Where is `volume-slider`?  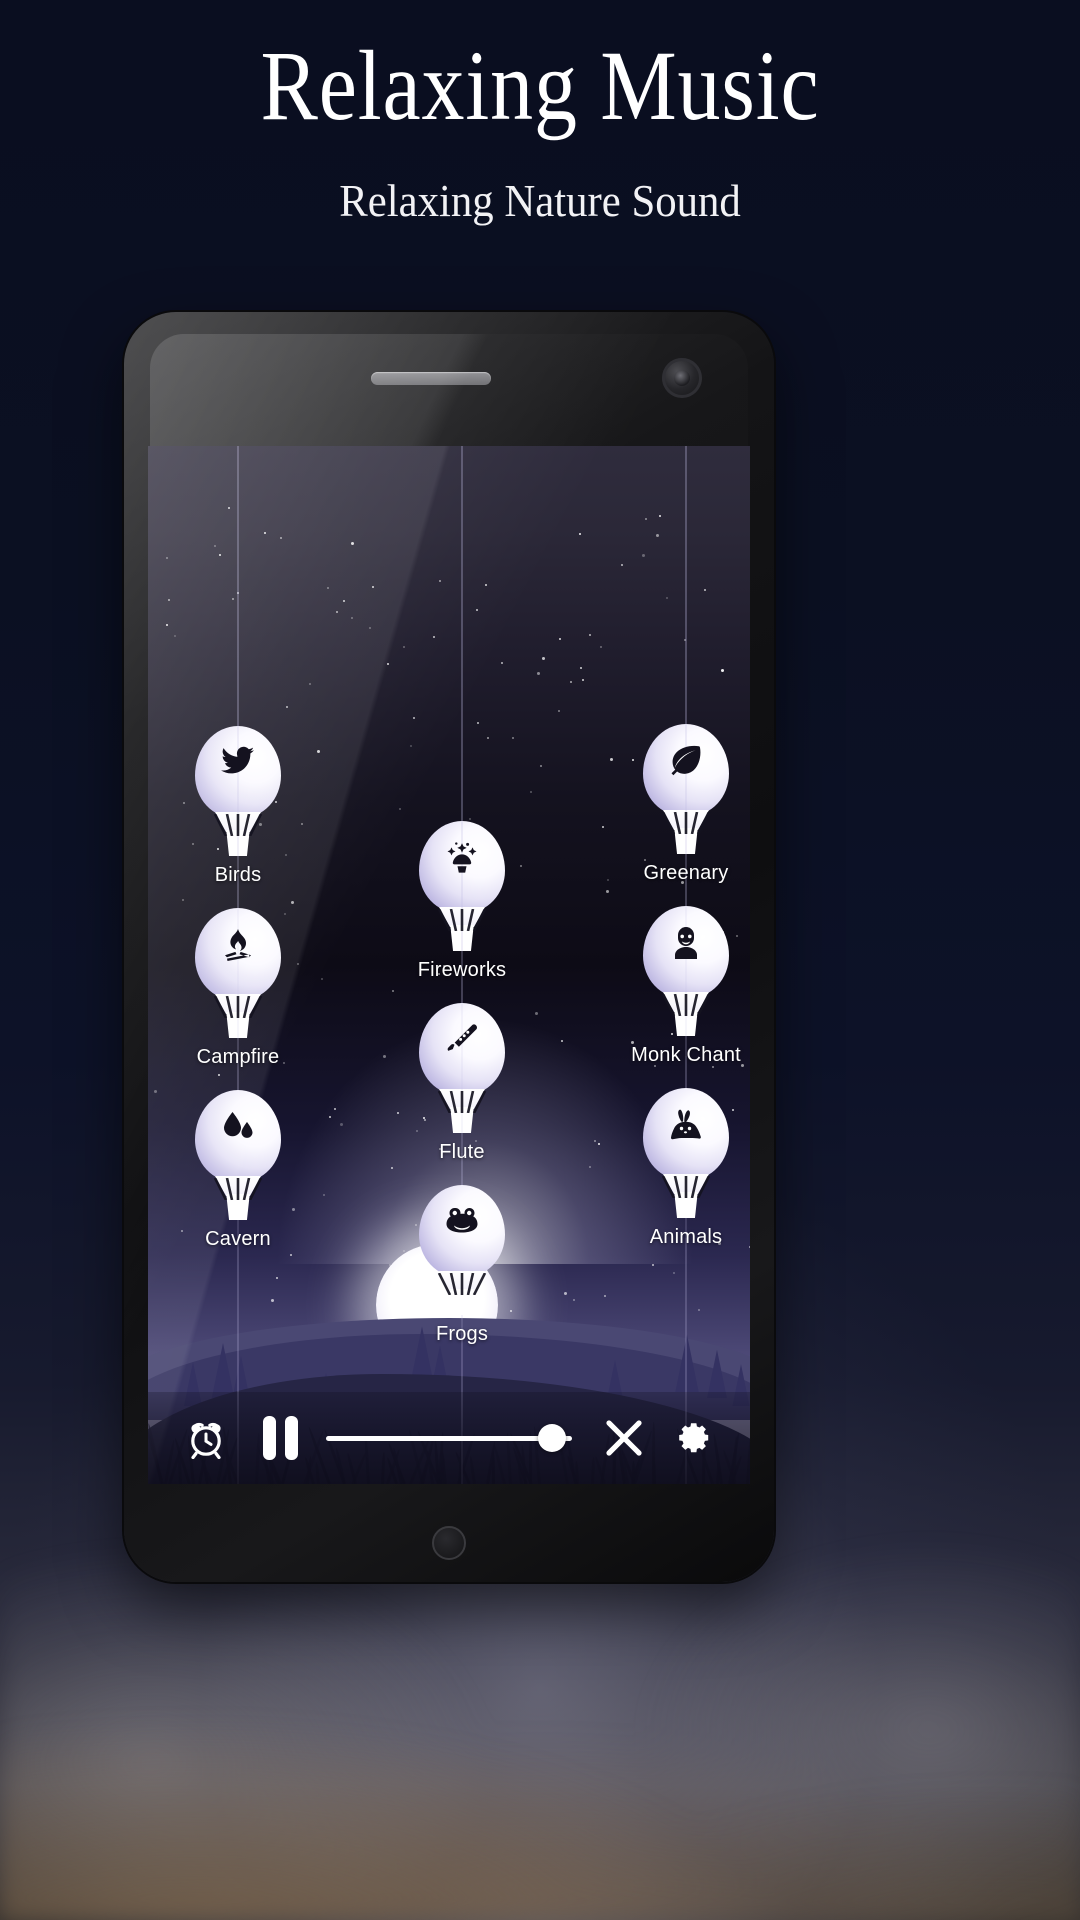
volume-slider is located at coordinates (449, 1438).